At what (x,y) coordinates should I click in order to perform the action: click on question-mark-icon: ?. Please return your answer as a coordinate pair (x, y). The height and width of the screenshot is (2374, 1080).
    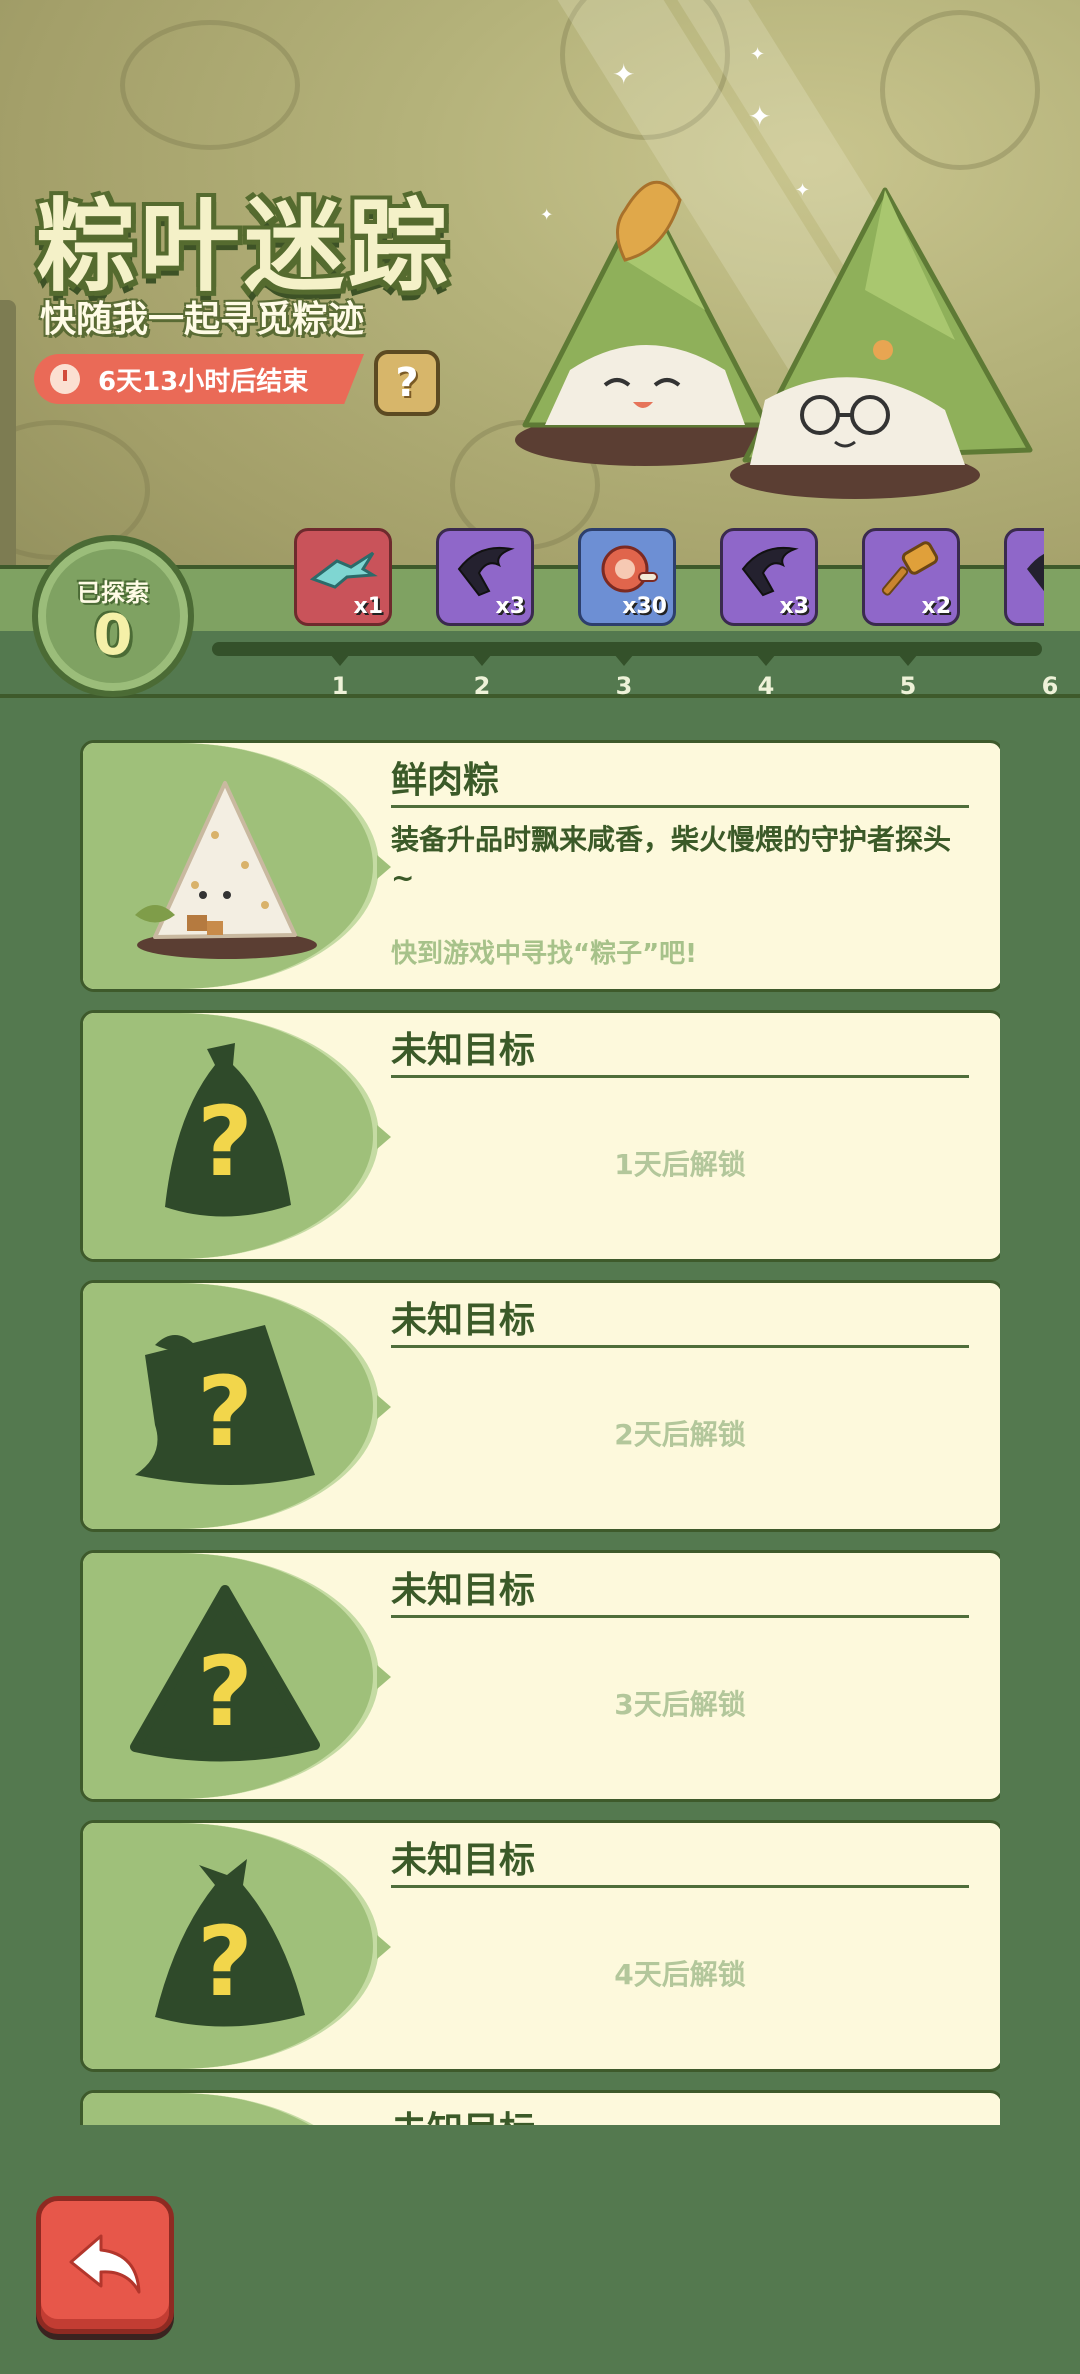
    Looking at the image, I should click on (407, 383).